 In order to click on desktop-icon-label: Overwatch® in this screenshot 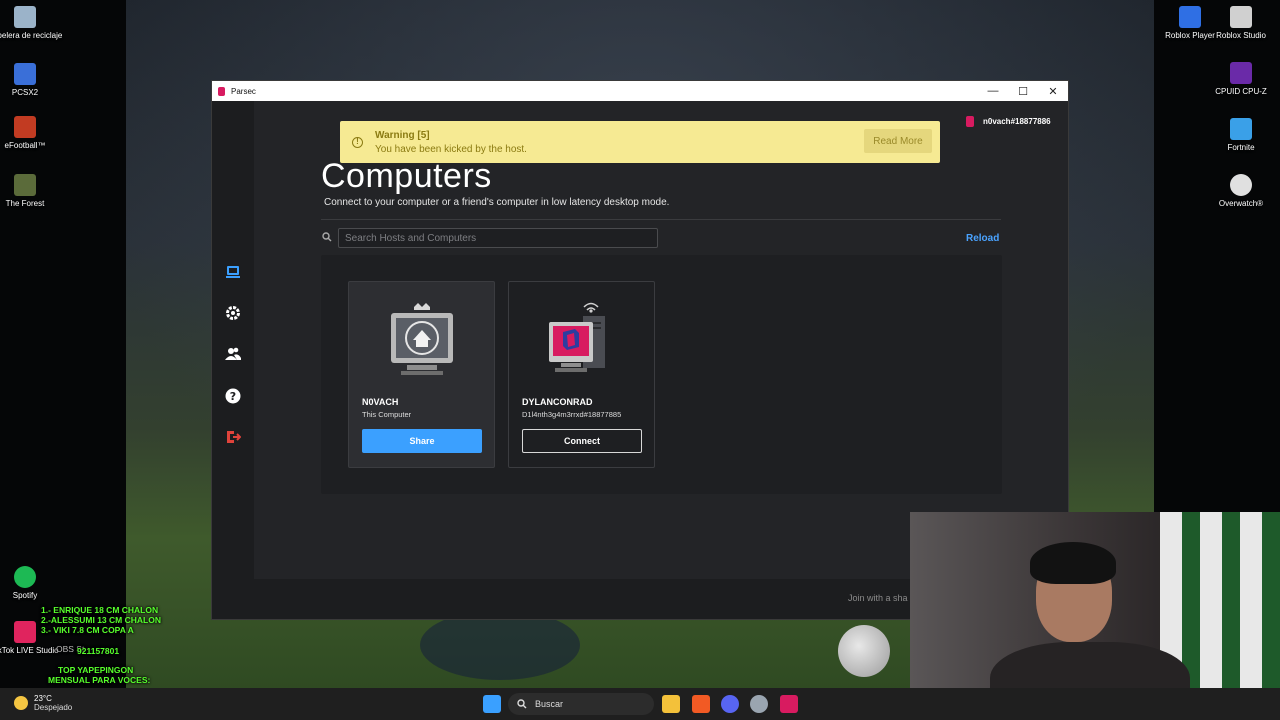, I will do `click(1241, 203)`.